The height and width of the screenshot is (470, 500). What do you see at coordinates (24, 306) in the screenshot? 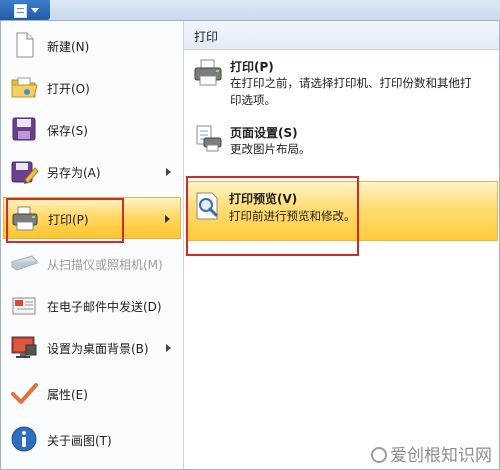
I see `email-icon` at bounding box center [24, 306].